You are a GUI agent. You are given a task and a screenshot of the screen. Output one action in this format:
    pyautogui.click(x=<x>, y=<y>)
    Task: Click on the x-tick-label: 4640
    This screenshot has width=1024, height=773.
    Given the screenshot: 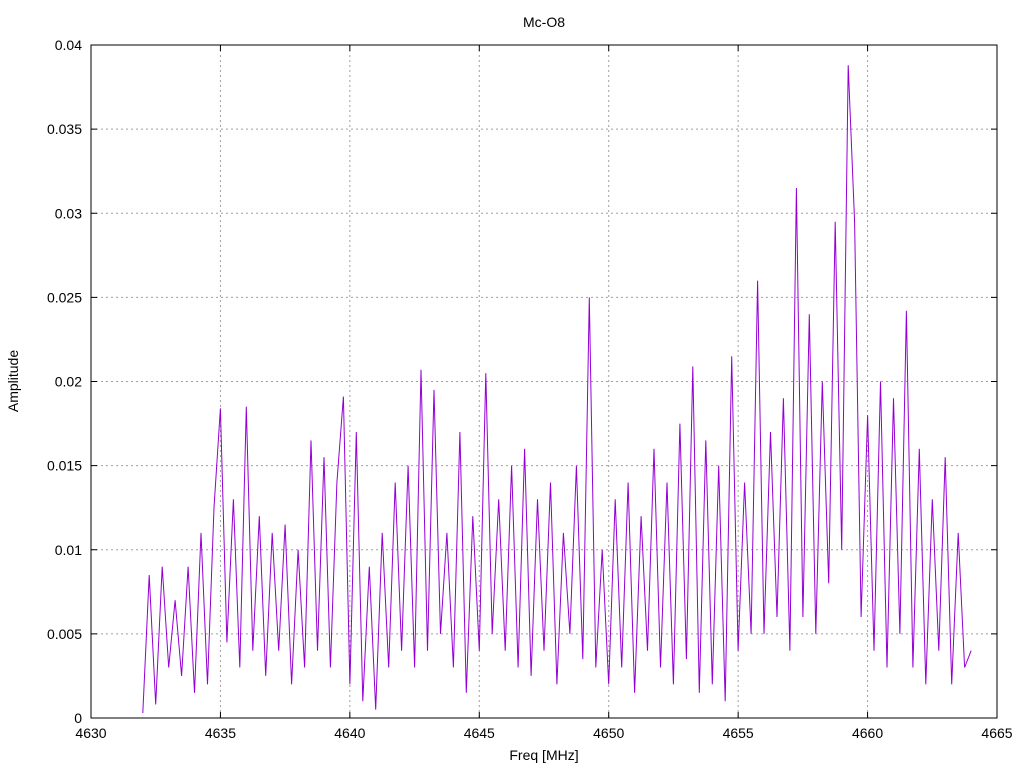 What is the action you would take?
    pyautogui.click(x=349, y=733)
    